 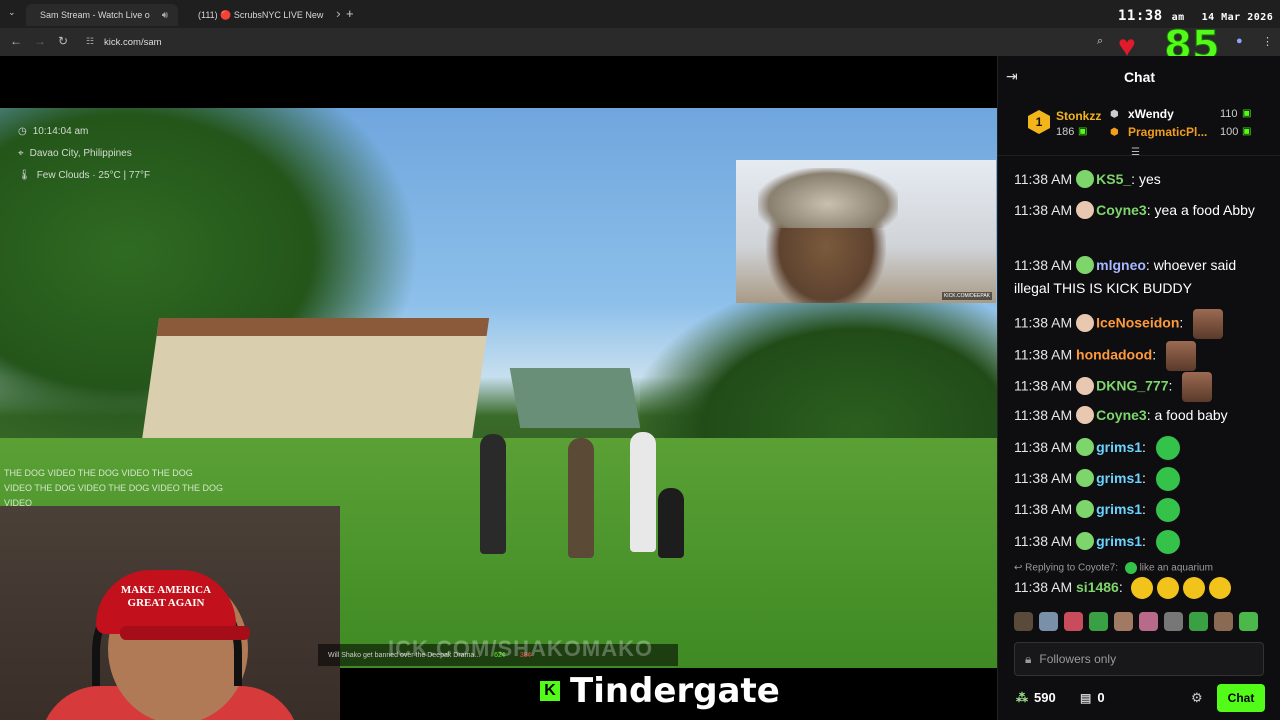 I want to click on lock-icon: 🔒︎, so click(x=1028, y=658).